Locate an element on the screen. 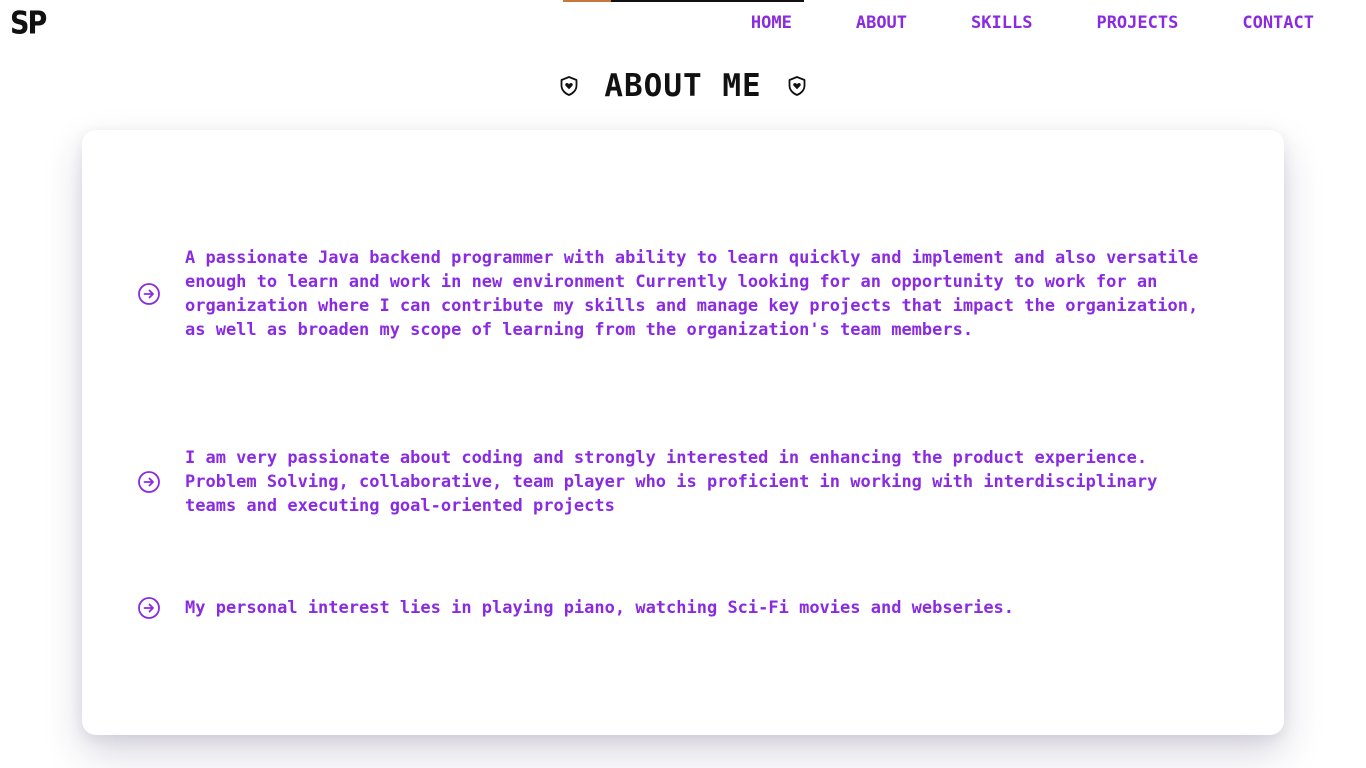 The image size is (1366, 768). nav-home-link: HOME is located at coordinates (771, 26).